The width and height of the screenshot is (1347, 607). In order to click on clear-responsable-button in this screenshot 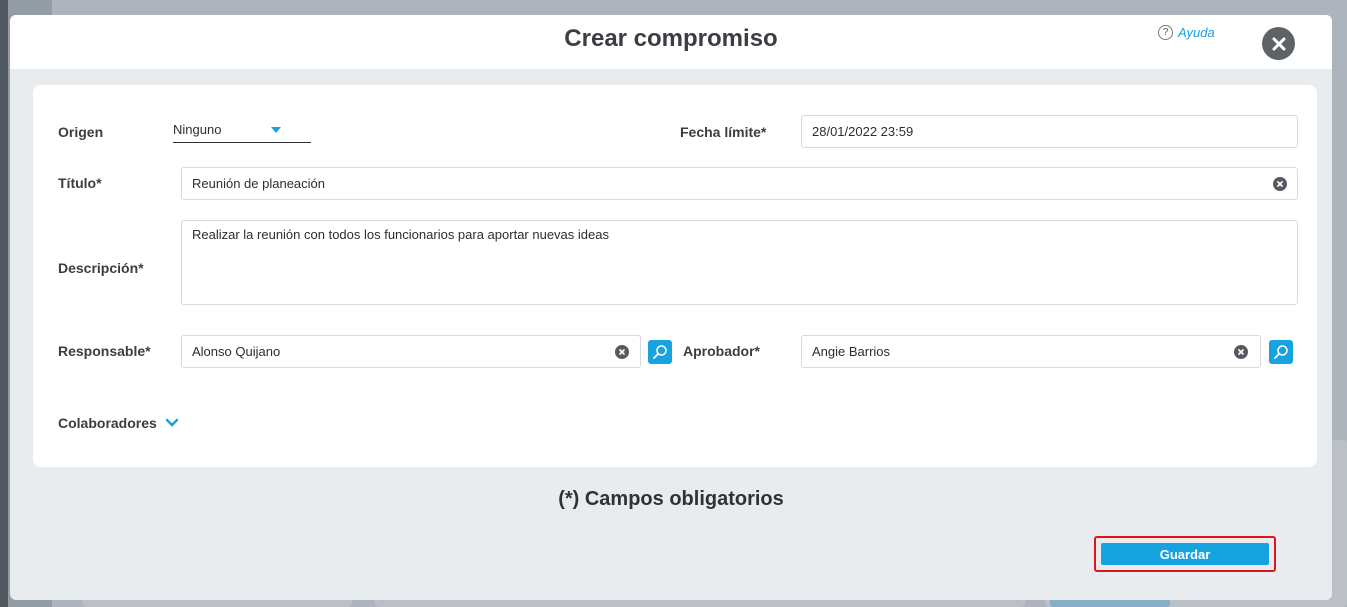, I will do `click(622, 352)`.